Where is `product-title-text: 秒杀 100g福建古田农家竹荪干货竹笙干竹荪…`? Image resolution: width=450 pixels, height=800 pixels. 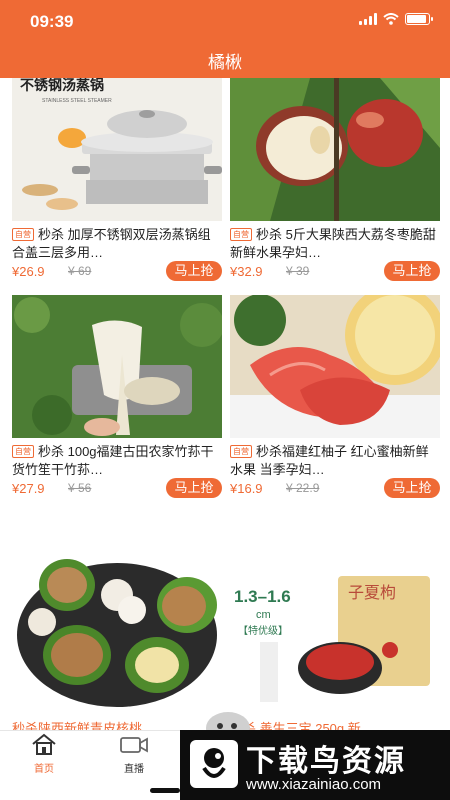 product-title-text: 秒杀 100g福建古田农家竹荪干货竹笙干竹荪… is located at coordinates (113, 460).